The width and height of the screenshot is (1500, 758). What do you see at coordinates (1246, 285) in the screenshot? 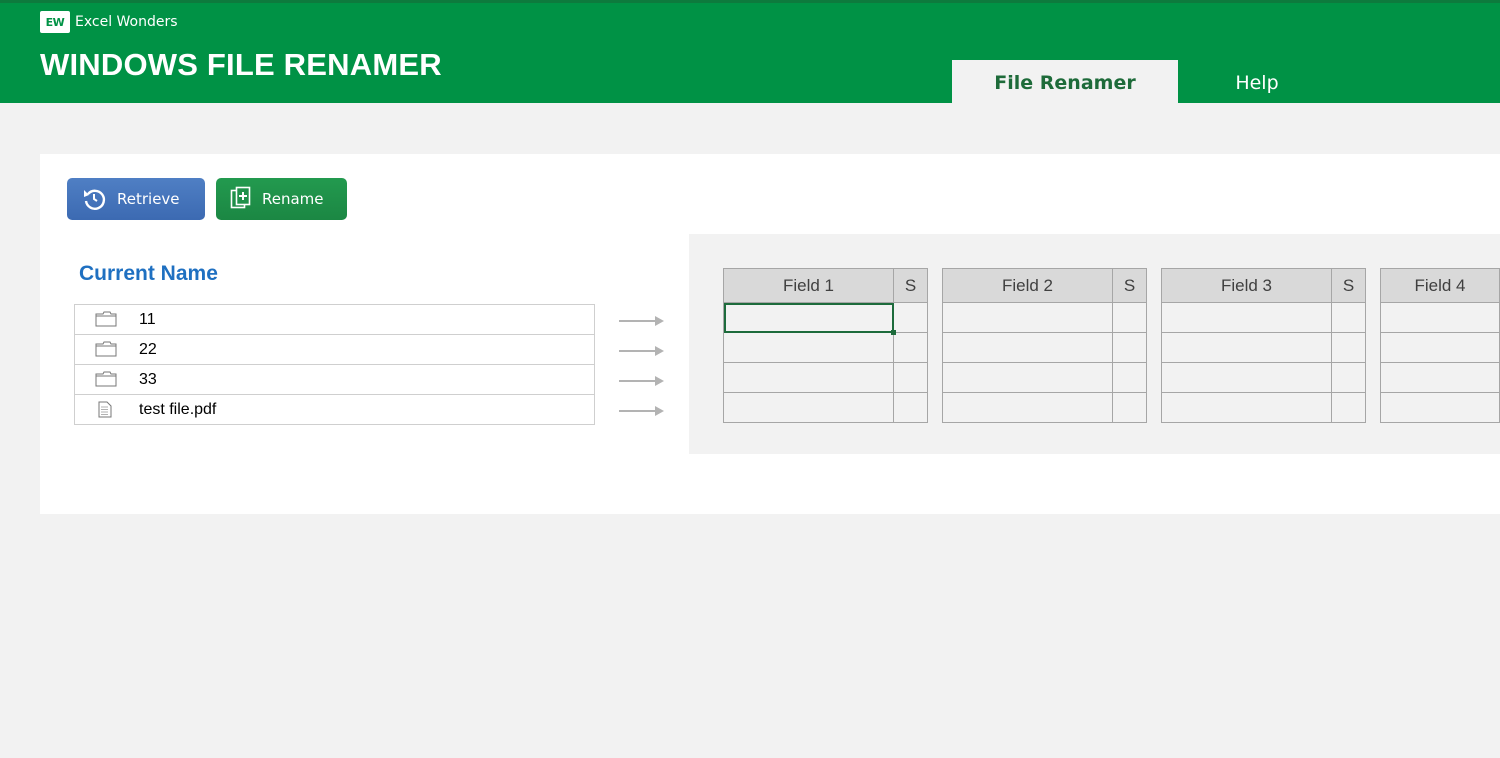
I see `field-header: Field 3` at bounding box center [1246, 285].